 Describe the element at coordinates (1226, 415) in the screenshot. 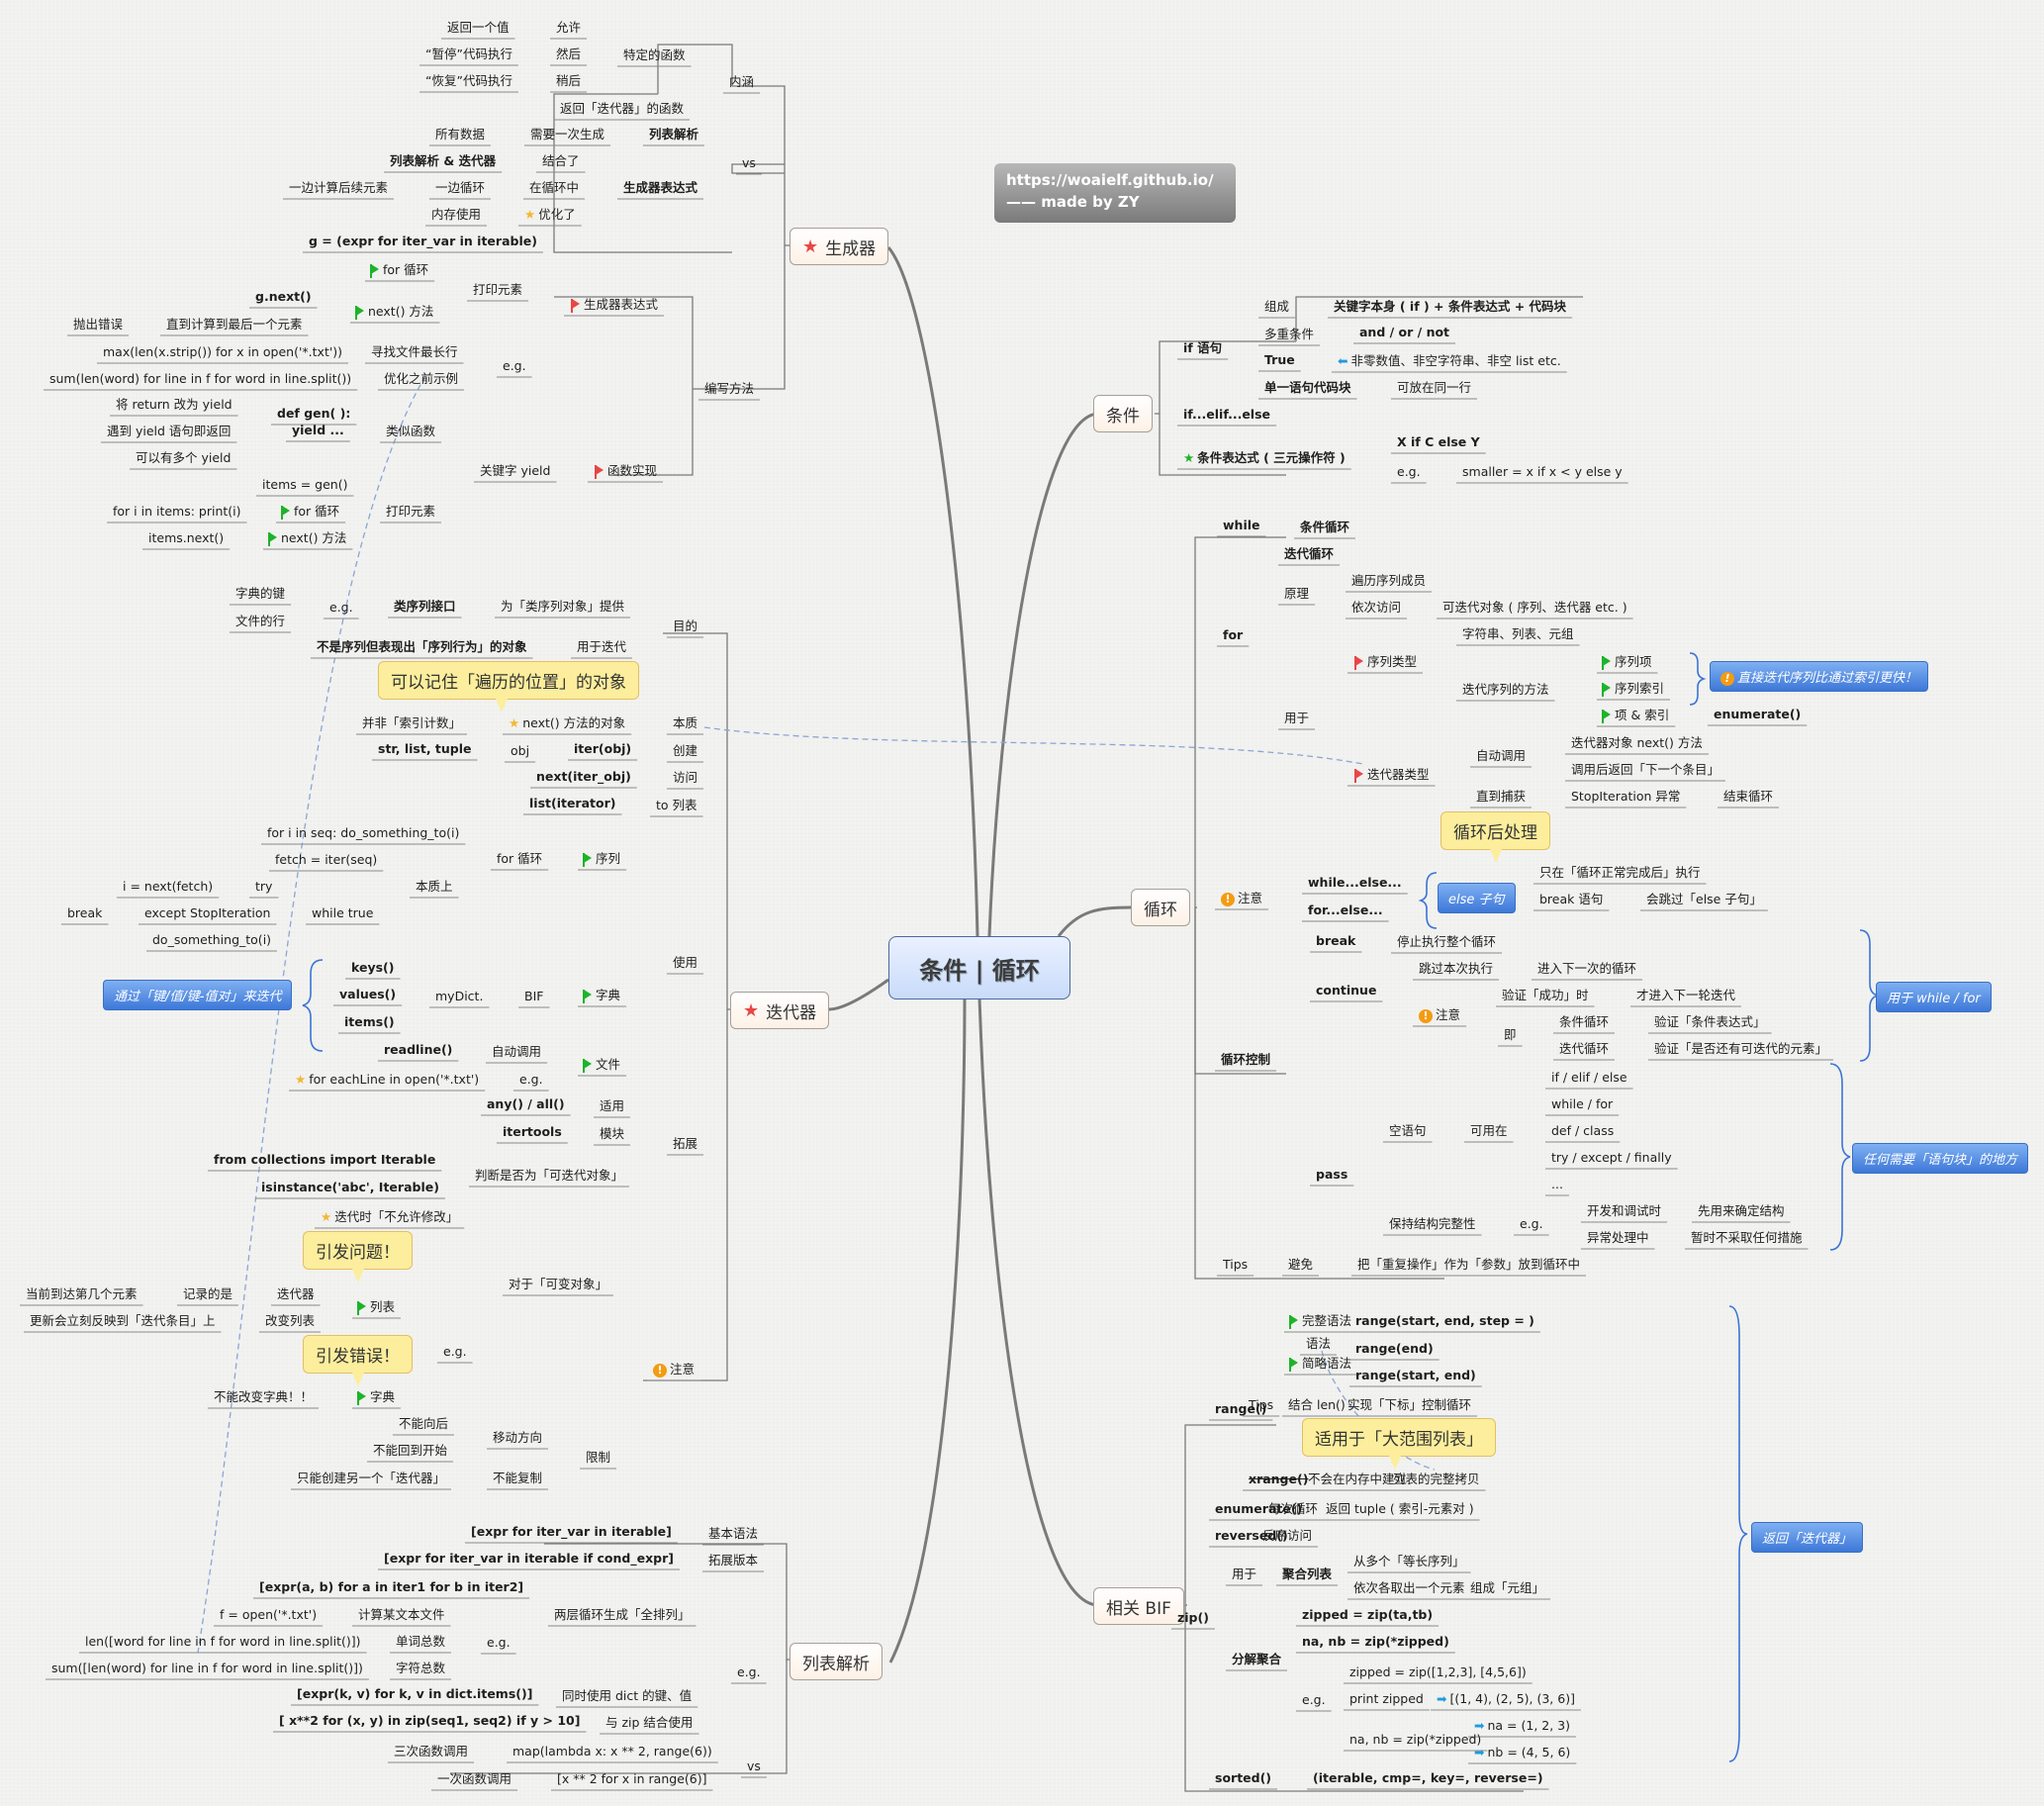

I see `node: if...elif...else` at that location.